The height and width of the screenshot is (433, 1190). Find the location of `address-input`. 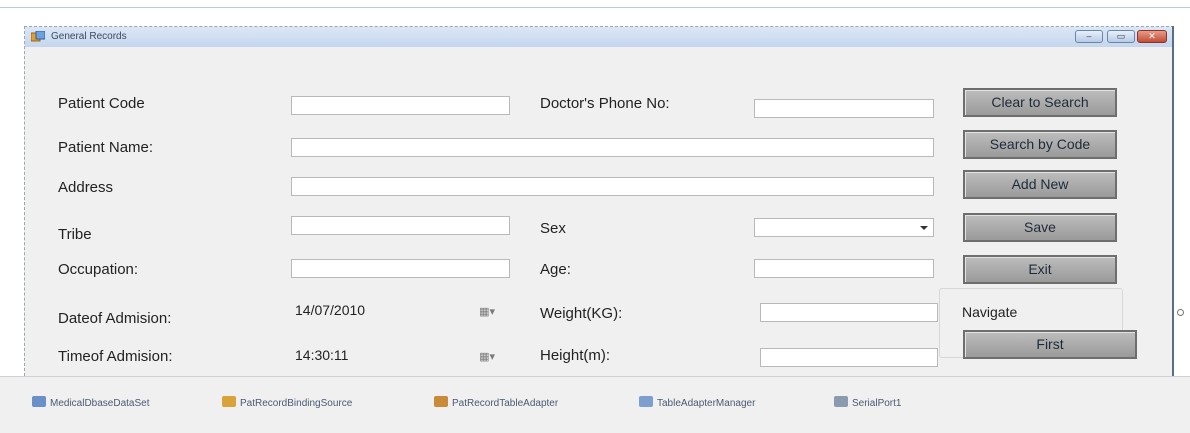

address-input is located at coordinates (612, 186).